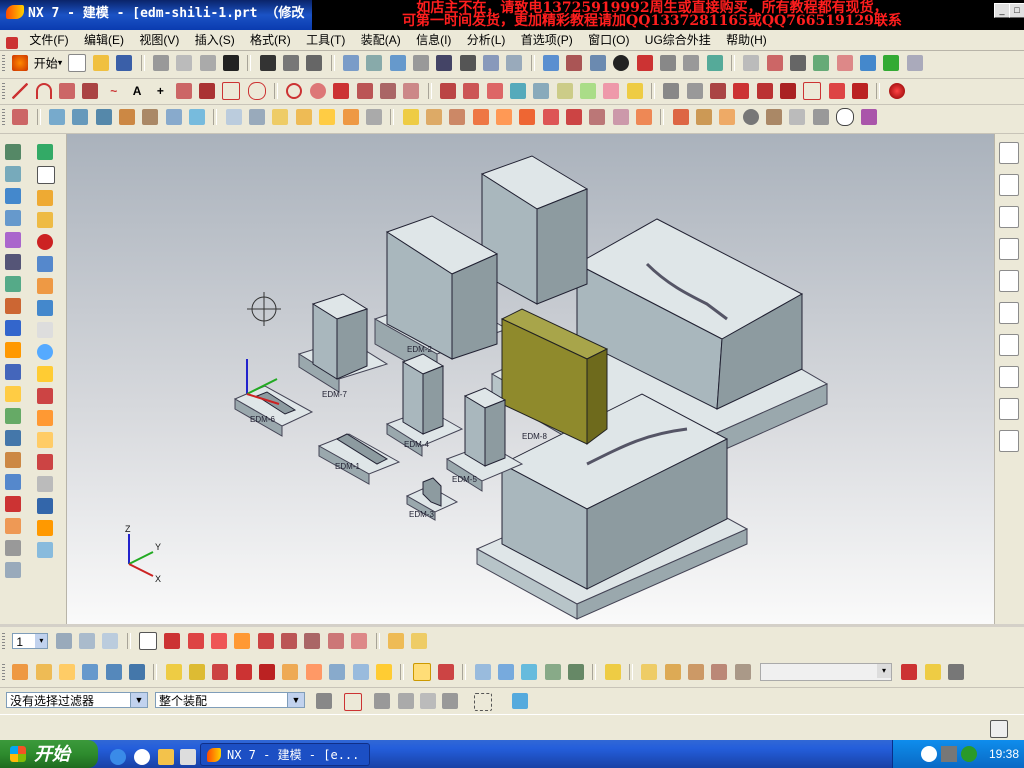  Describe the element at coordinates (406, 701) in the screenshot. I see `deselect-icon` at that location.